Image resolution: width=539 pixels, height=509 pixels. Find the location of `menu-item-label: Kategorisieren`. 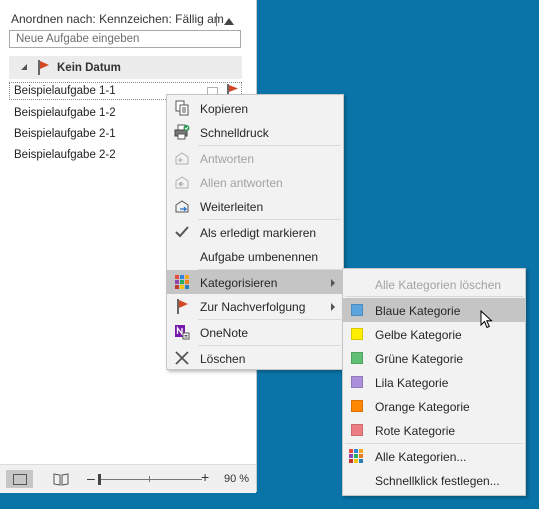

menu-item-label: Kategorisieren is located at coordinates (239, 283).